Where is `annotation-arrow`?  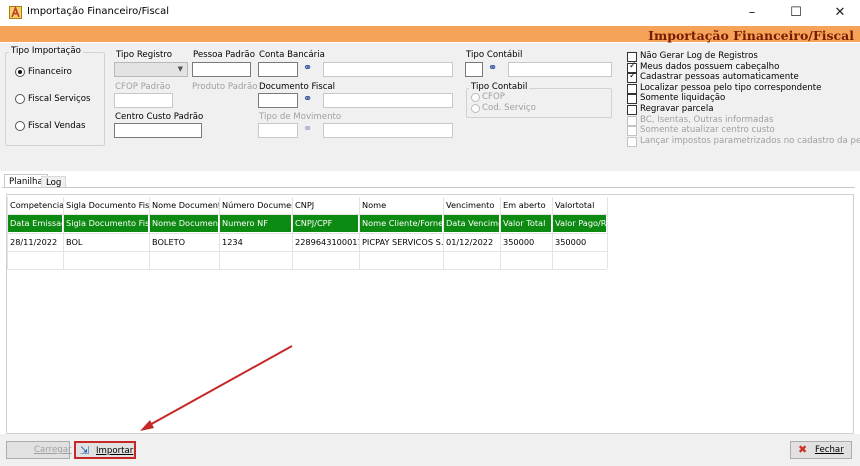
annotation-arrow is located at coordinates (216, 388).